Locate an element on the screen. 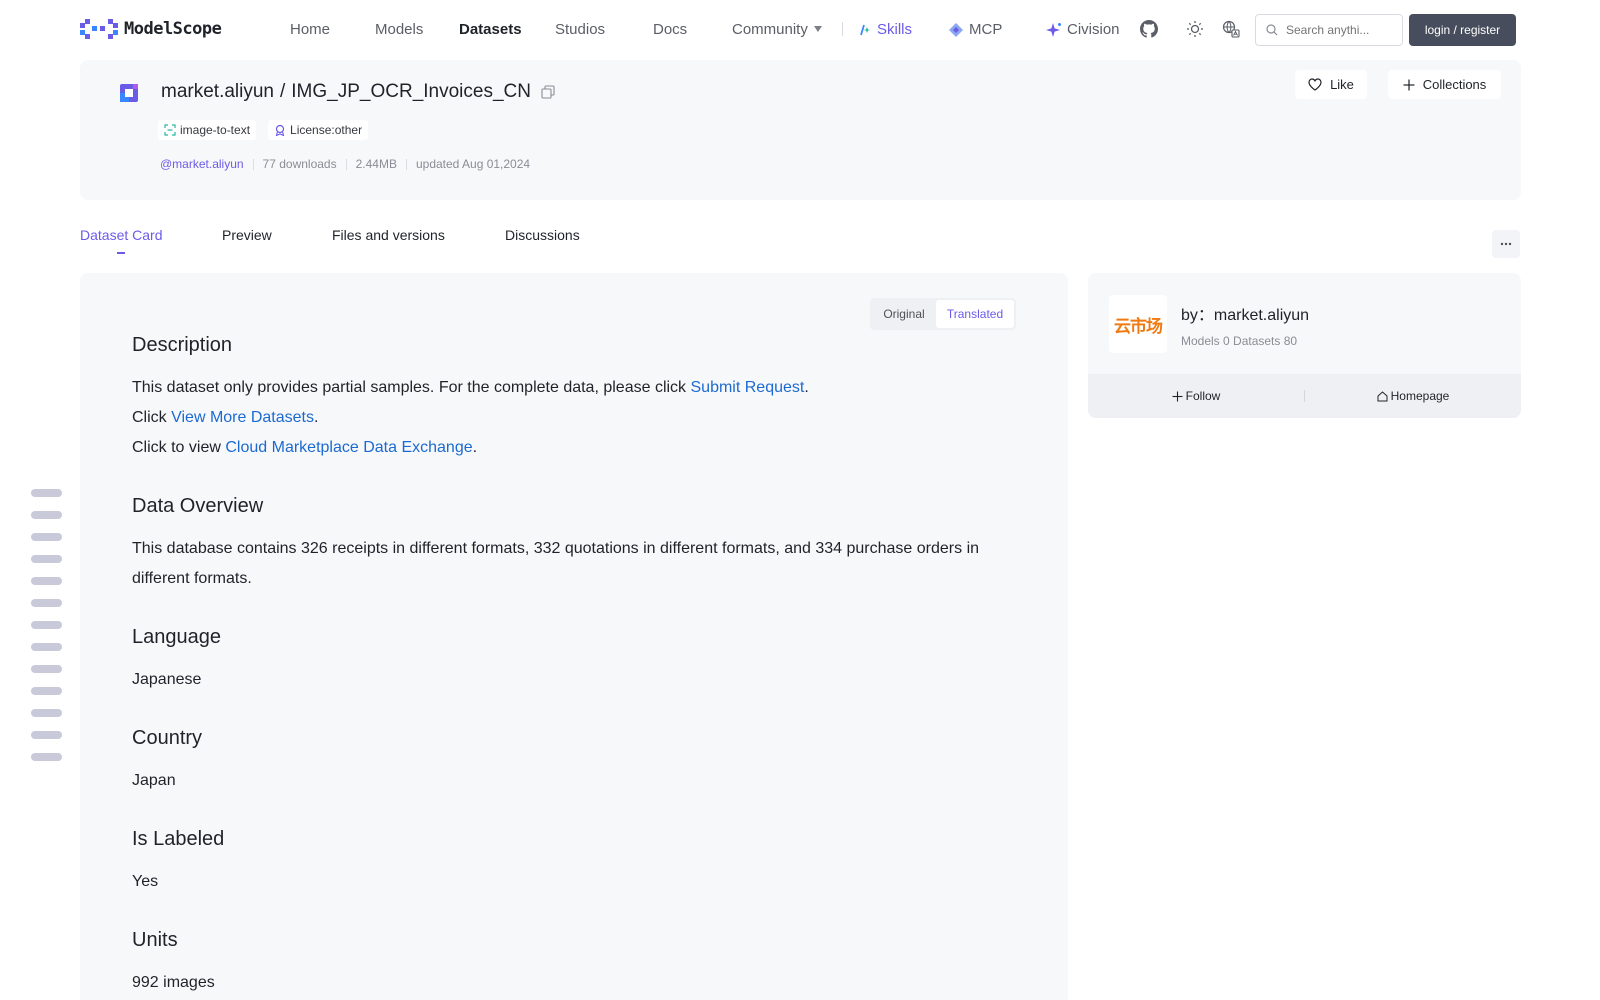 This screenshot has width=1600, height=1000. github-icon is located at coordinates (1149, 29).